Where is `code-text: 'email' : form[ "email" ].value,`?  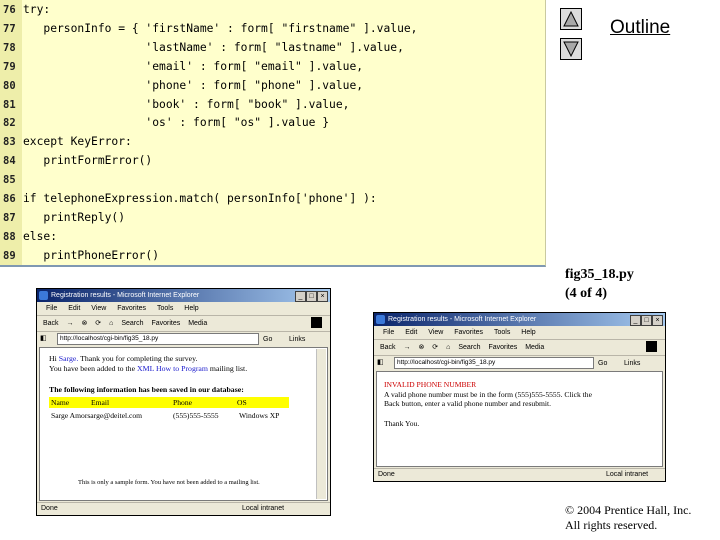
code-text: 'email' : form[ "email" ].value, is located at coordinates (193, 66).